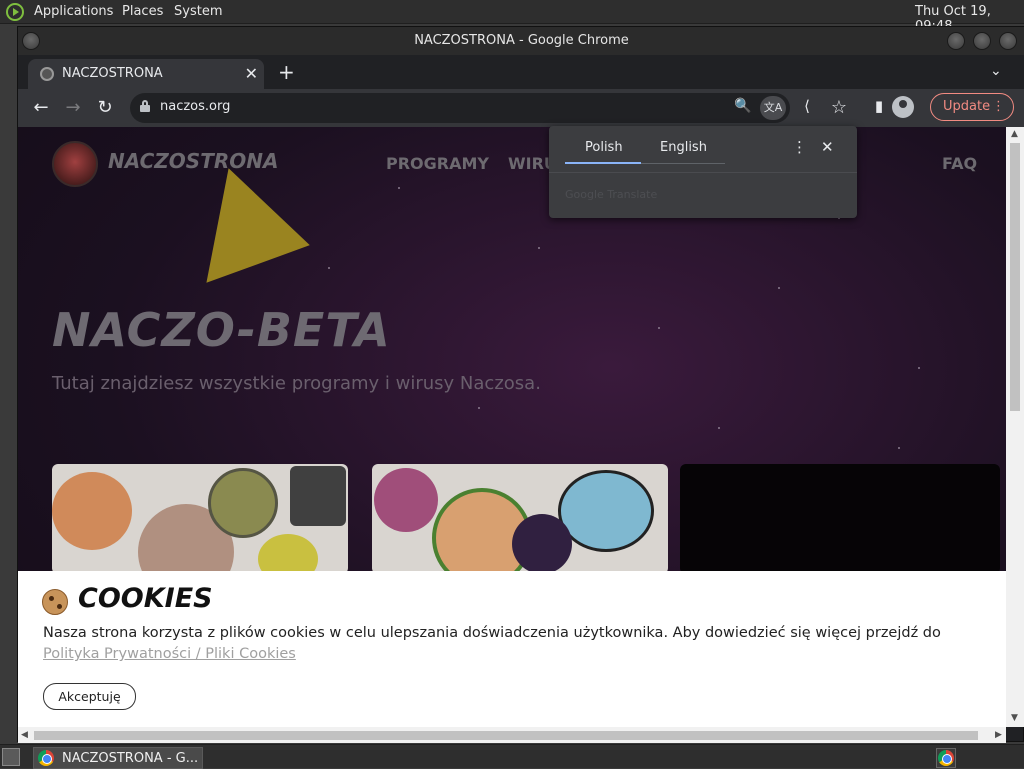 The height and width of the screenshot is (769, 1024). I want to click on minimize-button, so click(956, 41).